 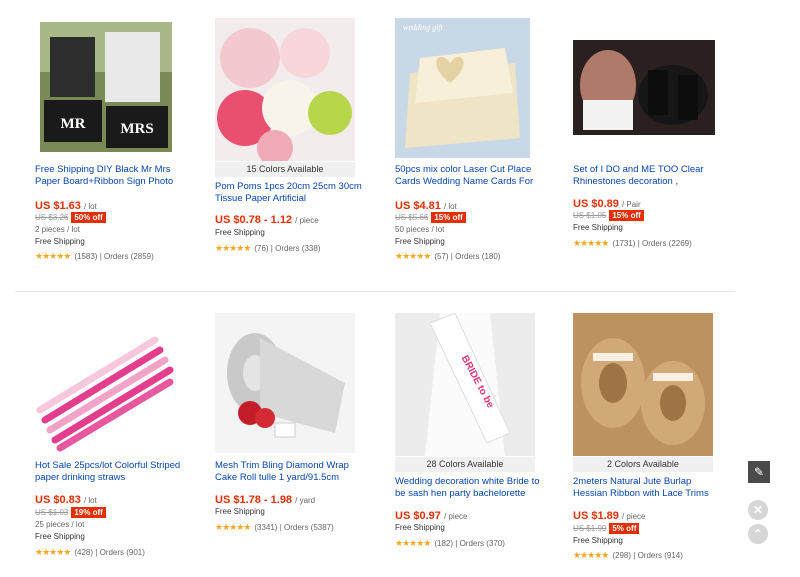 What do you see at coordinates (430, 217) in the screenshot?
I see `original-price: US $5.66 15% off` at bounding box center [430, 217].